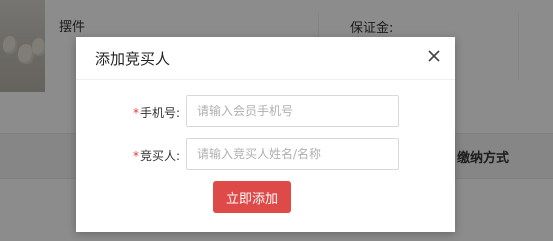  I want to click on close-button, so click(434, 56).